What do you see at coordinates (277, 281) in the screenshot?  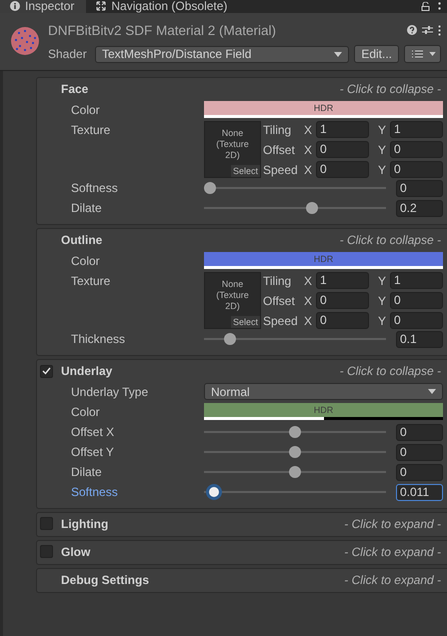 I see `field-label: Tiling` at bounding box center [277, 281].